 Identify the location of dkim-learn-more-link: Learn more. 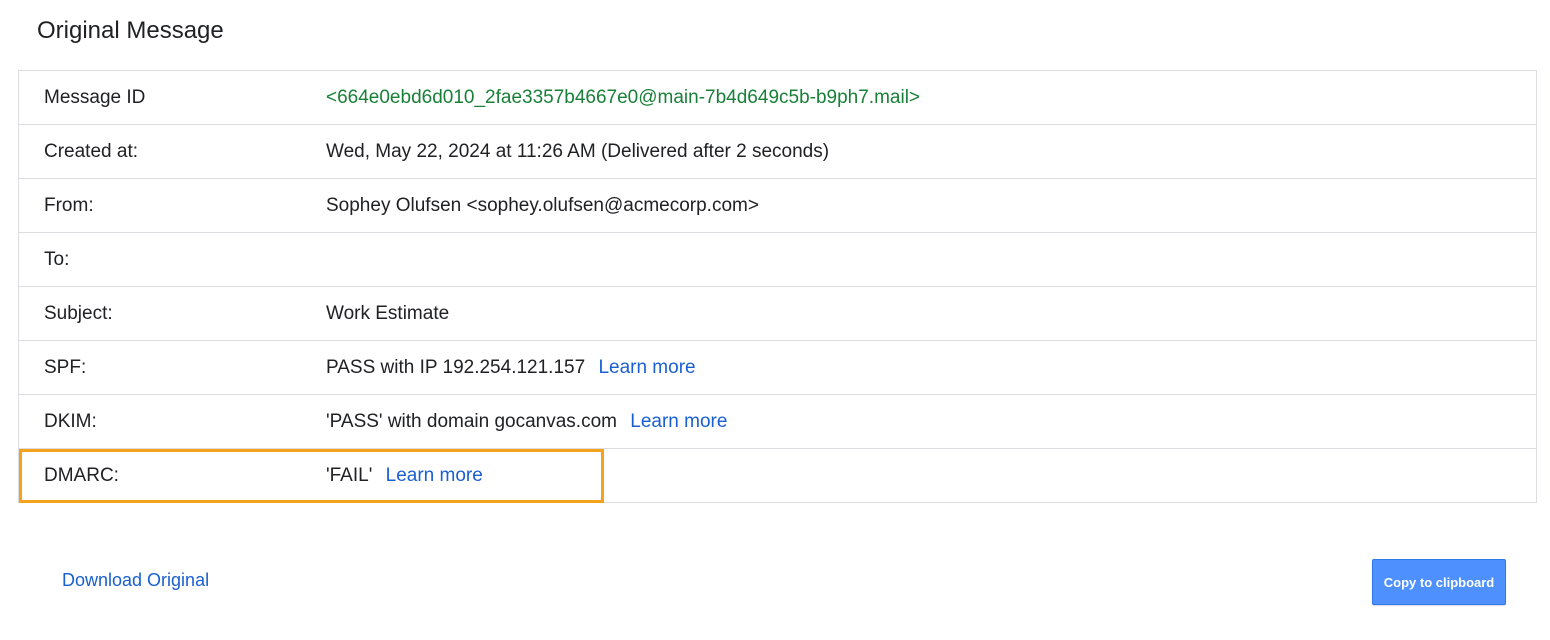
(678, 421).